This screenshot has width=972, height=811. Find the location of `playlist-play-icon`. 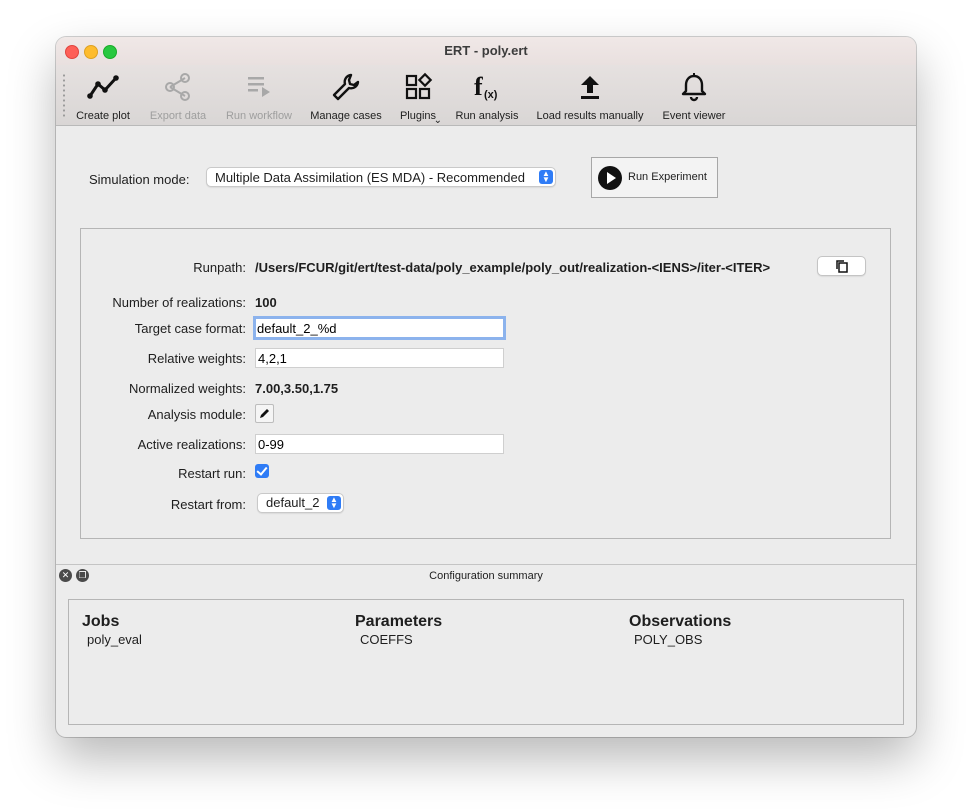

playlist-play-icon is located at coordinates (259, 87).